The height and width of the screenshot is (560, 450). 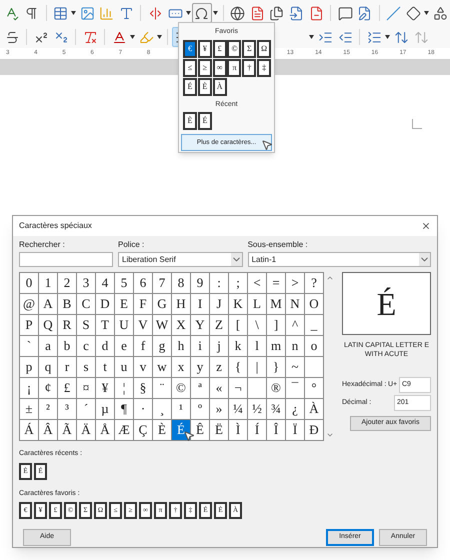 I want to click on character-cell: ∞, so click(x=219, y=67).